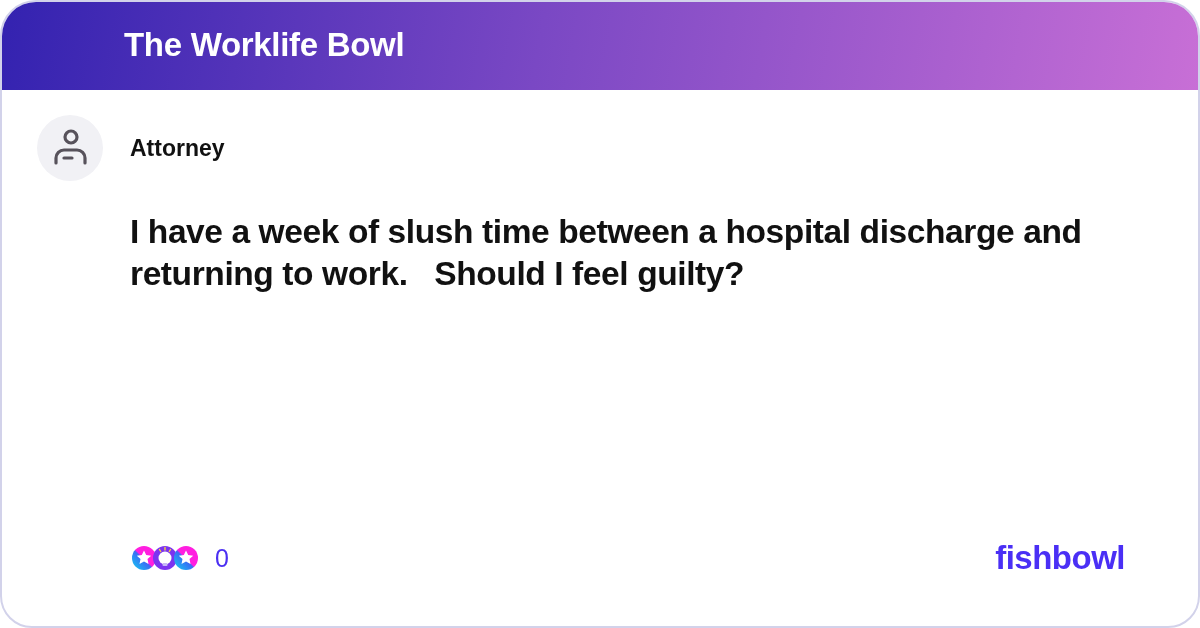  Describe the element at coordinates (606, 253) in the screenshot. I see `question-text: I have a week of slush time between a hospital discharge and returning to work. Should I feel guilty?` at that location.